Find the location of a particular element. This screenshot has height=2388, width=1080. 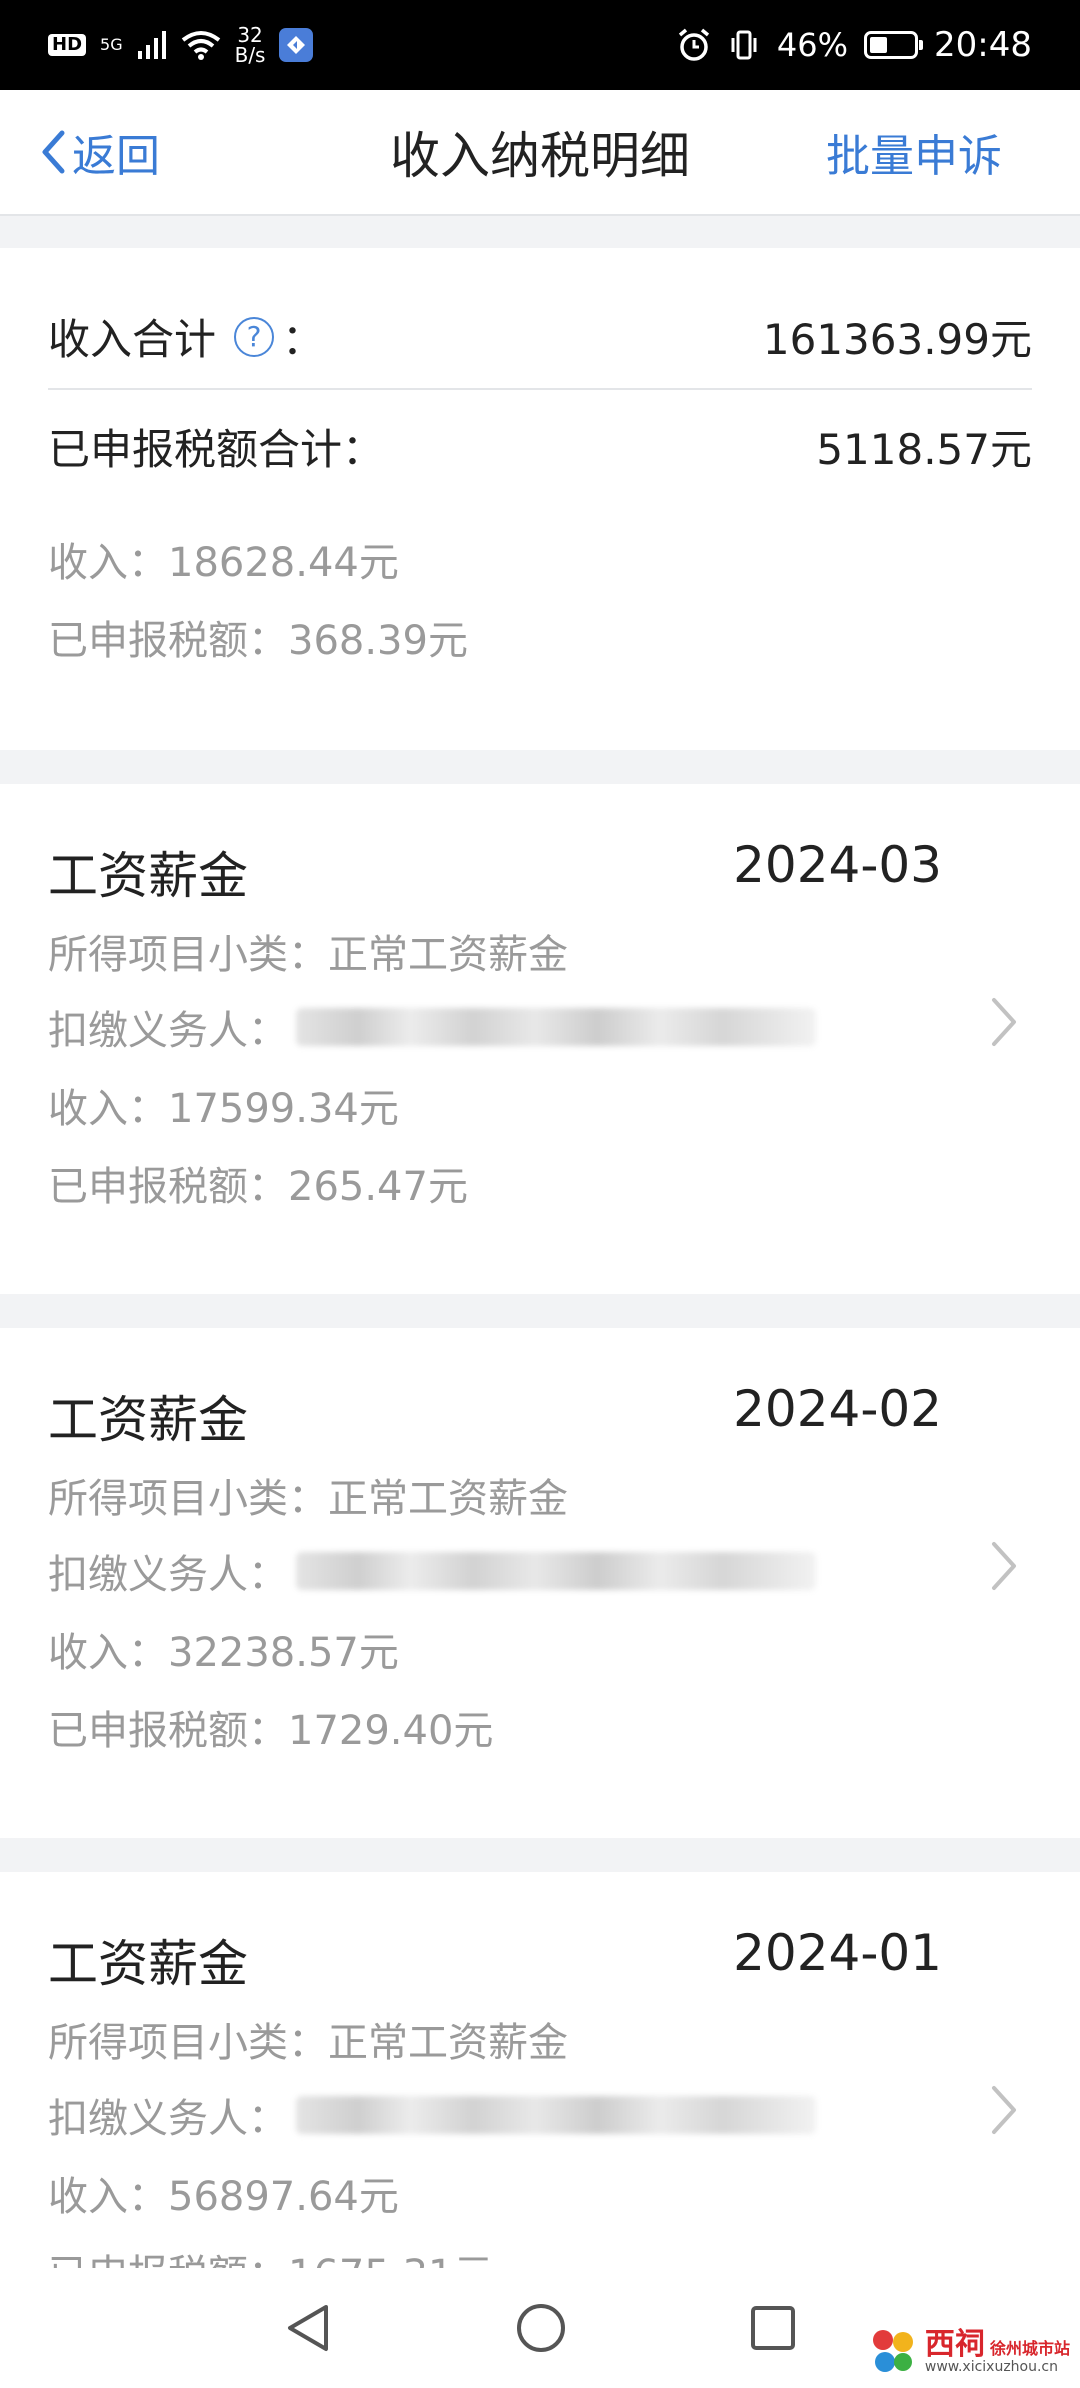

alarm-icon is located at coordinates (694, 44).